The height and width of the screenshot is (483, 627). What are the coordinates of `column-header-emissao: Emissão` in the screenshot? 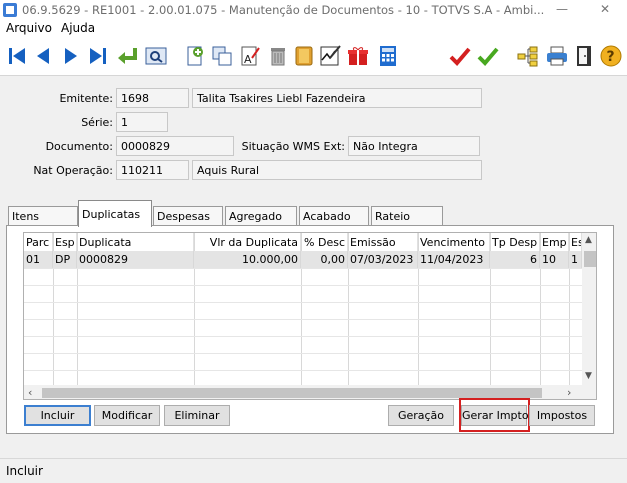 It's located at (383, 242).